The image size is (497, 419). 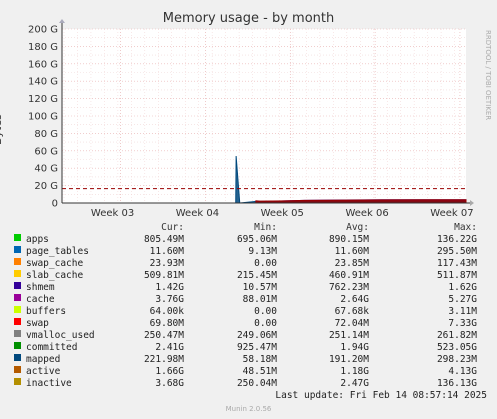 I want to click on legend-row-apps: apps 805.49M 695.06M 890.15M 136.22G, so click(x=249, y=240).